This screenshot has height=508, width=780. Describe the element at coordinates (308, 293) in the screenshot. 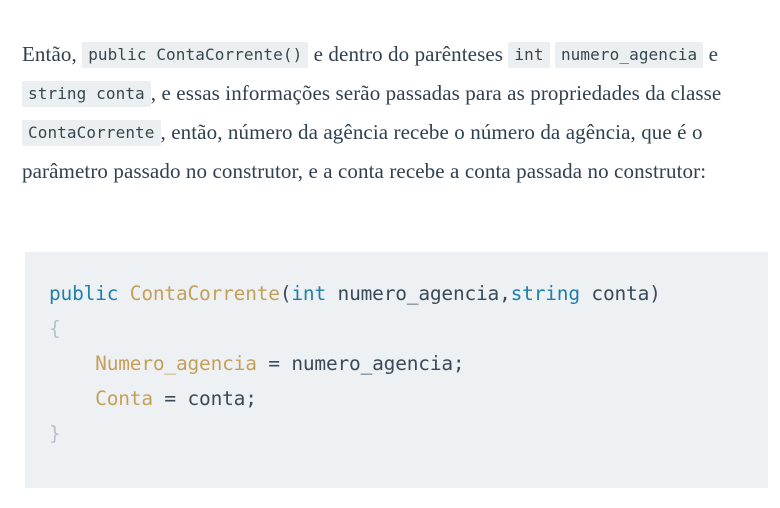

I see `code-token: int` at that location.